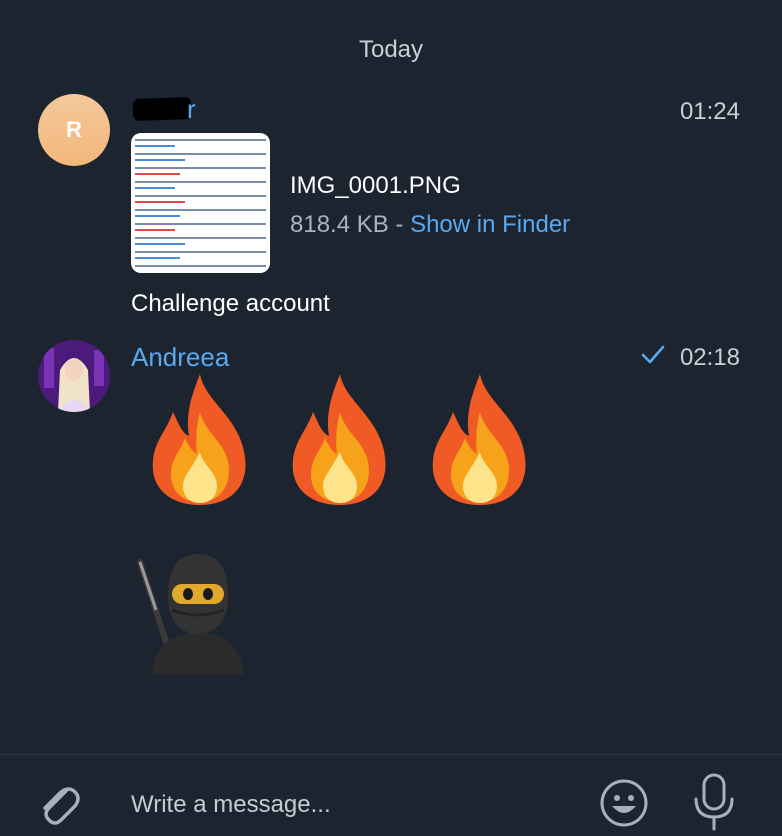 The width and height of the screenshot is (782, 836). I want to click on attach-button, so click(58, 803).